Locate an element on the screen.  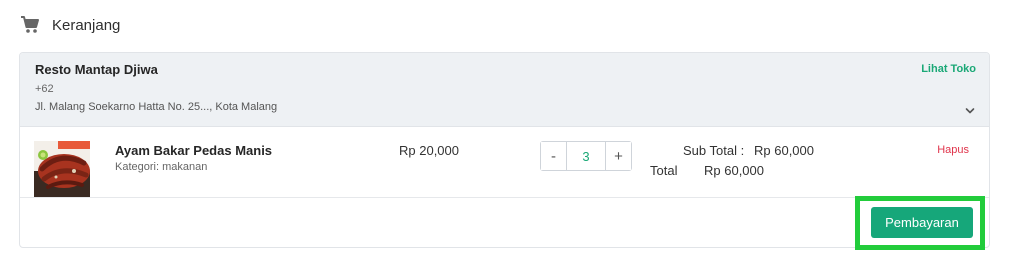
cart-icon is located at coordinates (30, 25).